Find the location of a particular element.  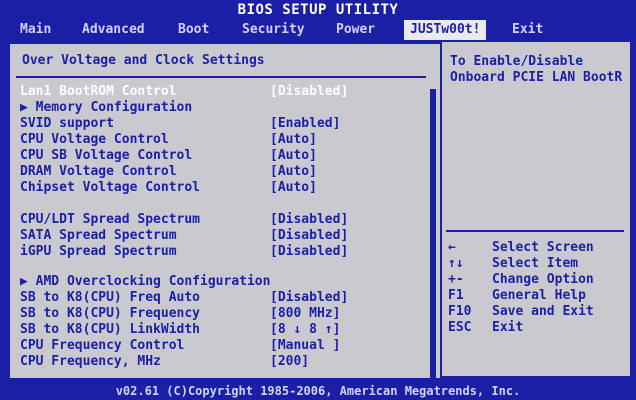

key-plus-minus: +- is located at coordinates (456, 279).